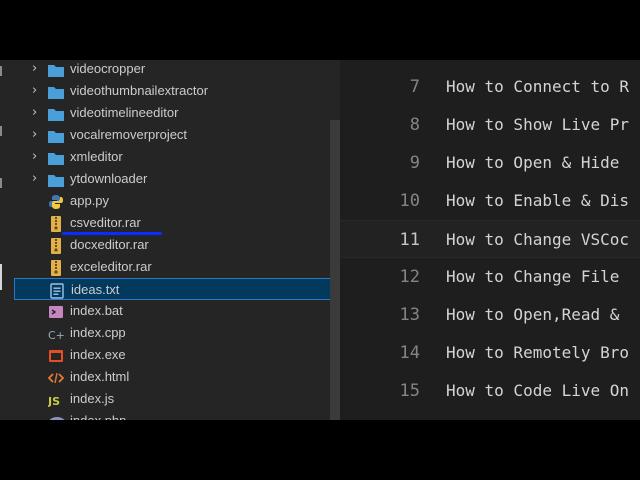 The width and height of the screenshot is (640, 480). What do you see at coordinates (56, 355) in the screenshot?
I see `exe-file-icon` at bounding box center [56, 355].